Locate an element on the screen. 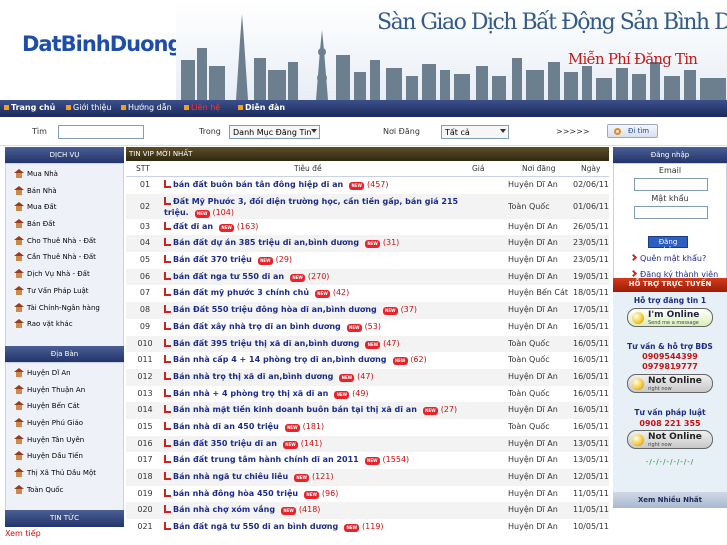 This screenshot has height=545, width=727. service-item: Mua Nhà is located at coordinates (64, 174).